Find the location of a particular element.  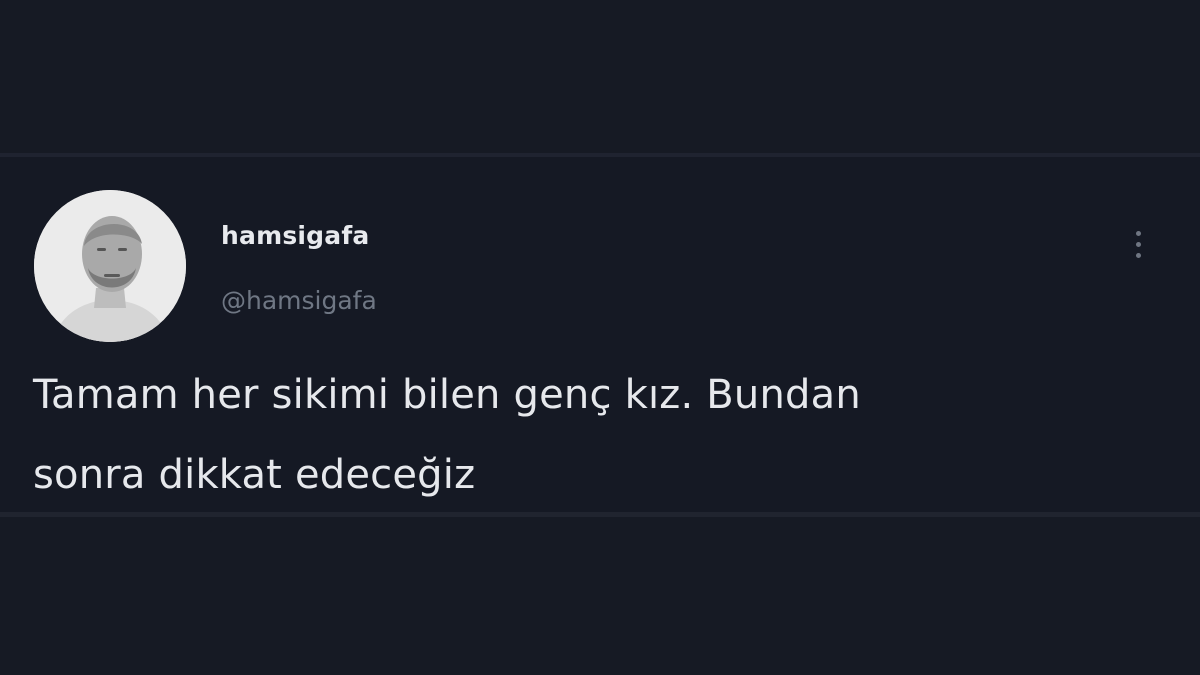

avatar is located at coordinates (110, 266).